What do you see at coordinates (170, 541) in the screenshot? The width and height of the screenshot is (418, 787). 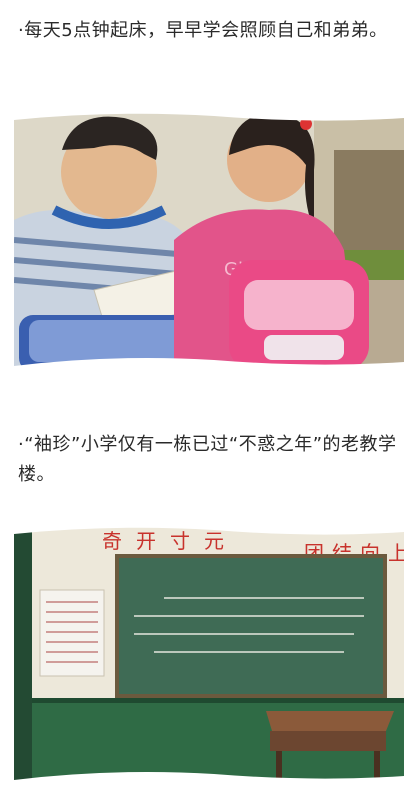 I see `slogan-left: 奇开寸元` at bounding box center [170, 541].